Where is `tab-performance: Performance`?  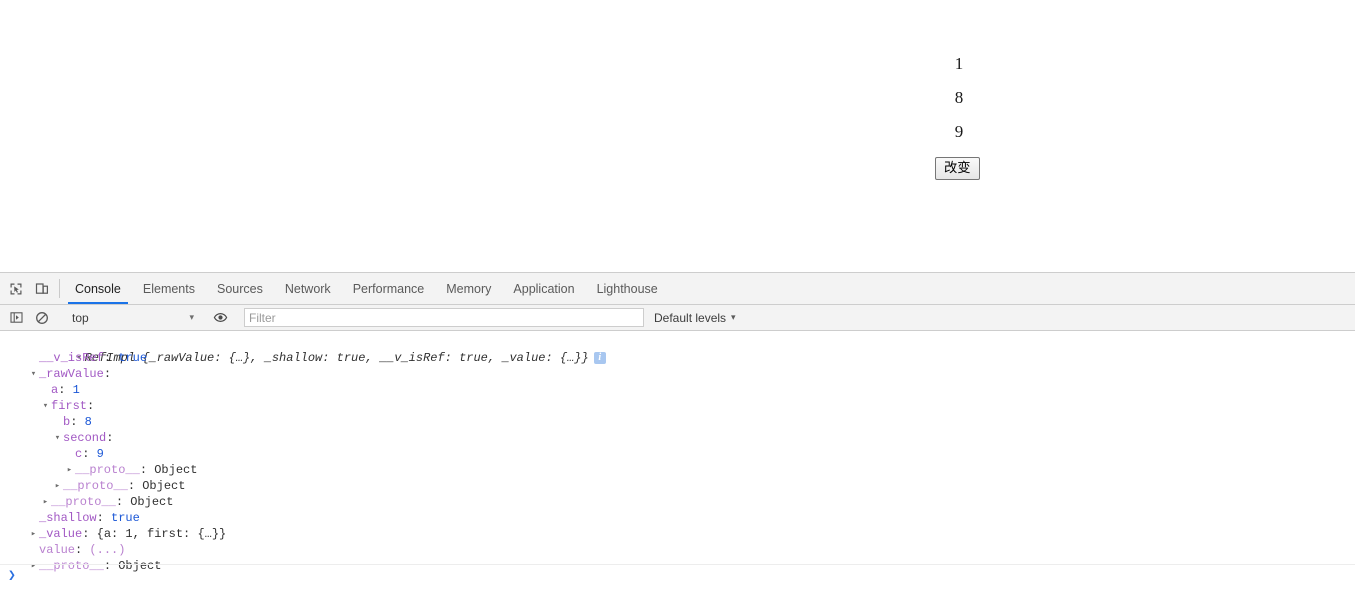 tab-performance: Performance is located at coordinates (389, 288).